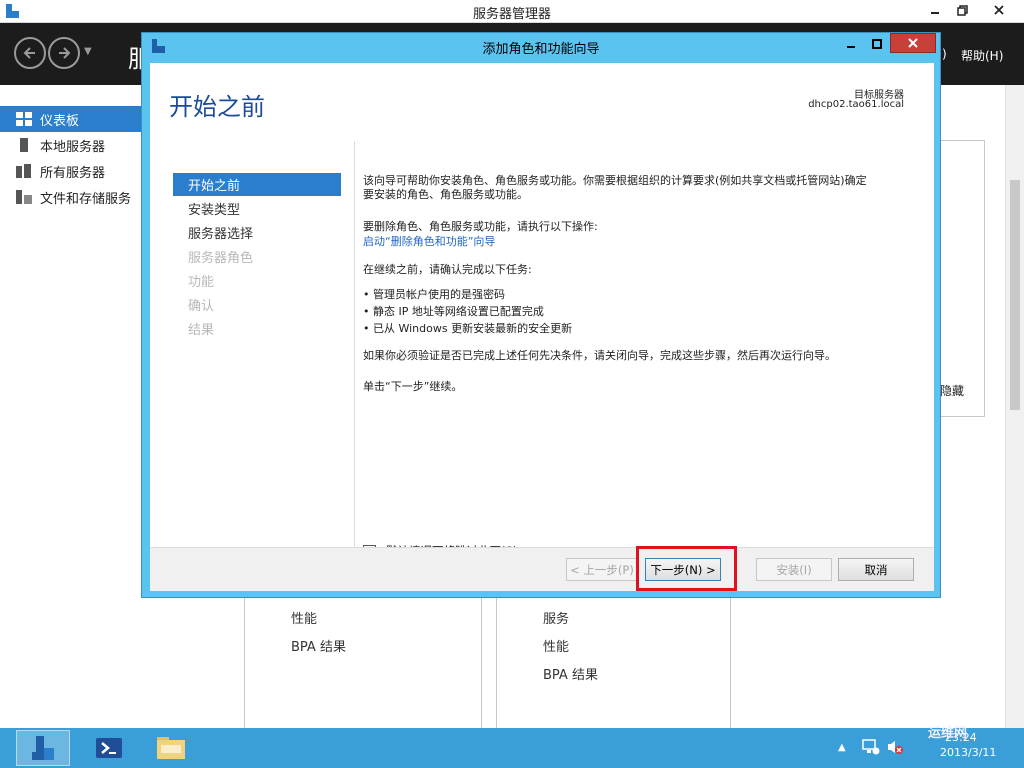  Describe the element at coordinates (871, 747) in the screenshot. I see `network-icon` at that location.